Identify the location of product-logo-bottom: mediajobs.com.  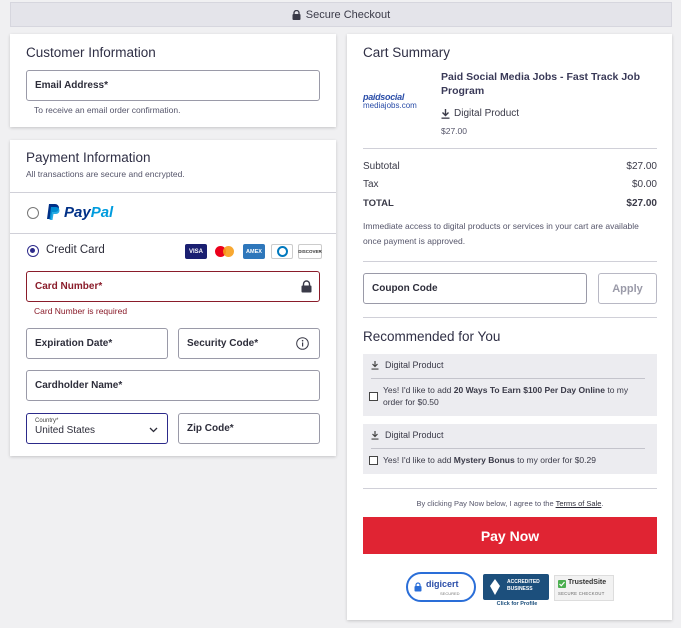
(390, 105).